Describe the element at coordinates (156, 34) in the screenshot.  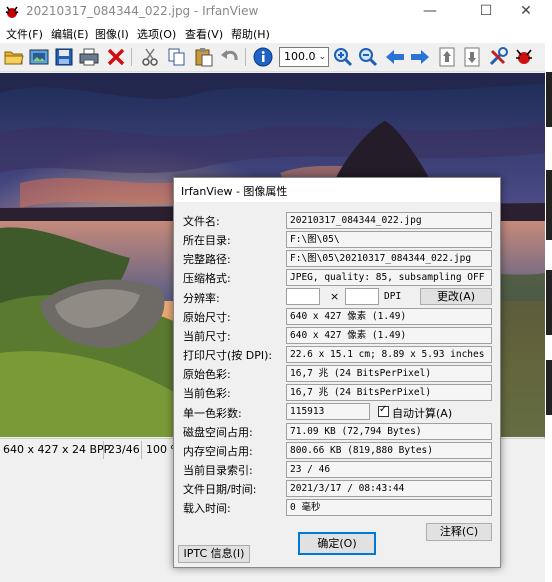
I see `menu-options: 选项(O)` at that location.